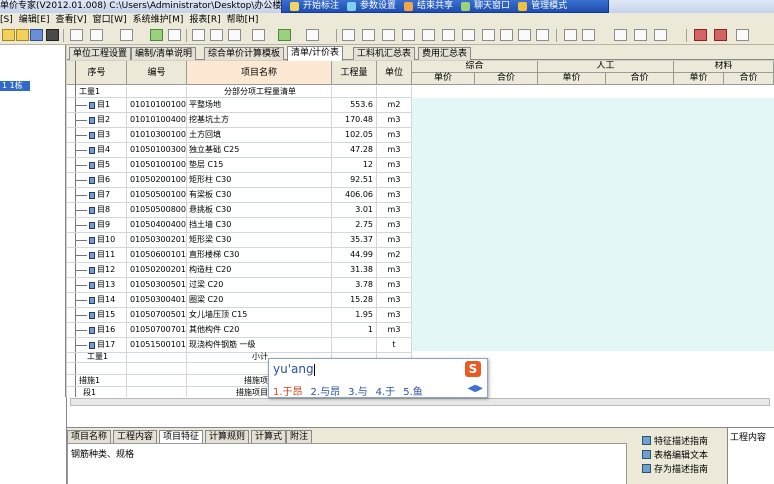 This screenshot has width=774, height=484. What do you see at coordinates (243, 20) in the screenshot?
I see `menu-help: 帮助[H]` at bounding box center [243, 20].